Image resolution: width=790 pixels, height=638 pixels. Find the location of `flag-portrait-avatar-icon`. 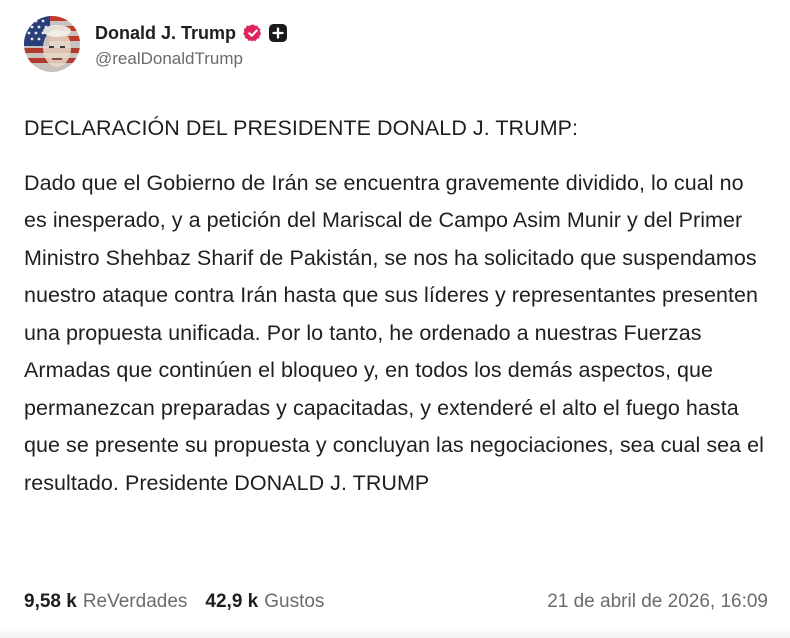

flag-portrait-avatar-icon is located at coordinates (52, 44).